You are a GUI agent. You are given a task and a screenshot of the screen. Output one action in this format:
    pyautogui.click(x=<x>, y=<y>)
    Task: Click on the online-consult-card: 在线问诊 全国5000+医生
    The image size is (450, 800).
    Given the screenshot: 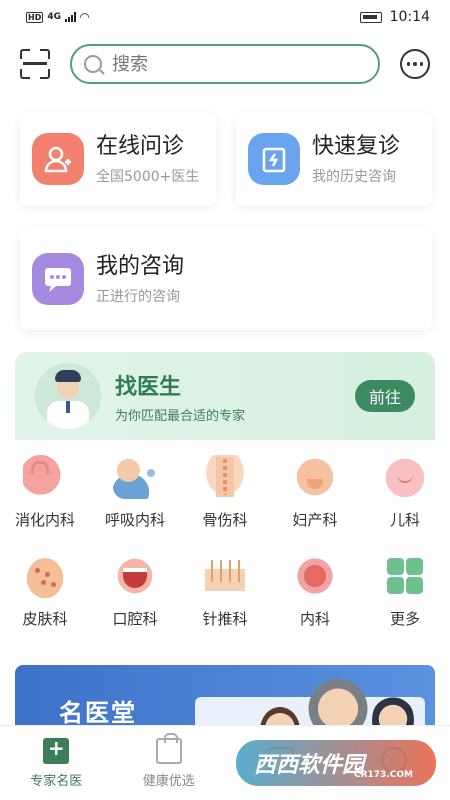 What is the action you would take?
    pyautogui.click(x=118, y=159)
    